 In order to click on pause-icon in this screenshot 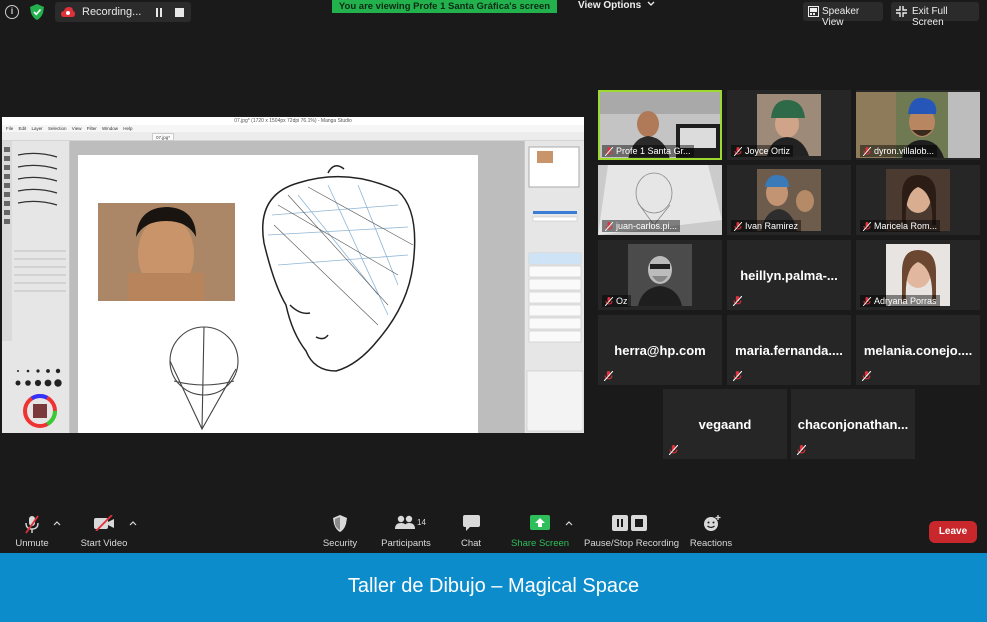, I will do `click(159, 12)`.